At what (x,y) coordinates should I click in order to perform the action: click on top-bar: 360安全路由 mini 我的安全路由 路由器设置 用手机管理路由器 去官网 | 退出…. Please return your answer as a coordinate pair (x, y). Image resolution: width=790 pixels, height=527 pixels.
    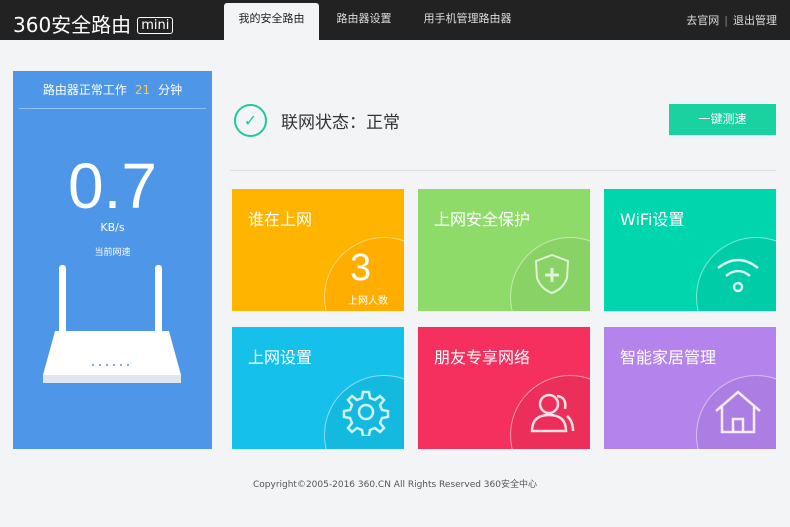
    Looking at the image, I should click on (395, 20).